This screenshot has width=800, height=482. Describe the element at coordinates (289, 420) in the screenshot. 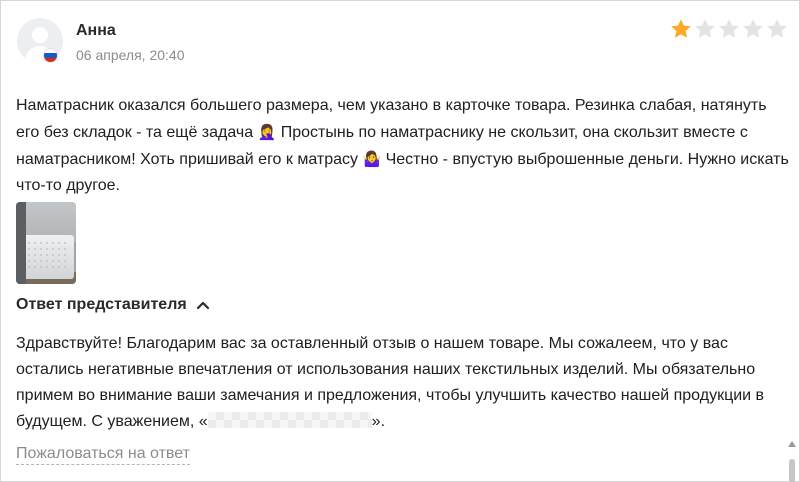

I see `redacted-signature` at that location.